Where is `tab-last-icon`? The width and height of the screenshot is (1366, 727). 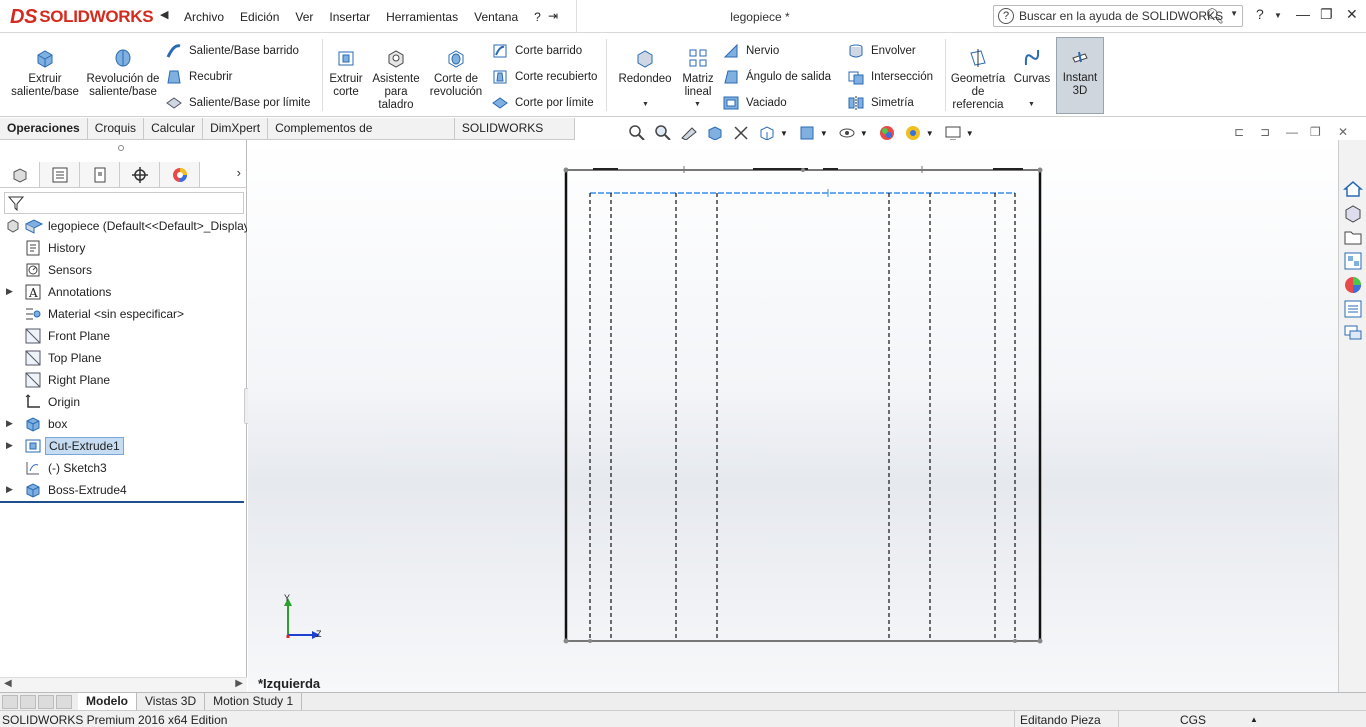
tab-last-icon is located at coordinates (64, 701).